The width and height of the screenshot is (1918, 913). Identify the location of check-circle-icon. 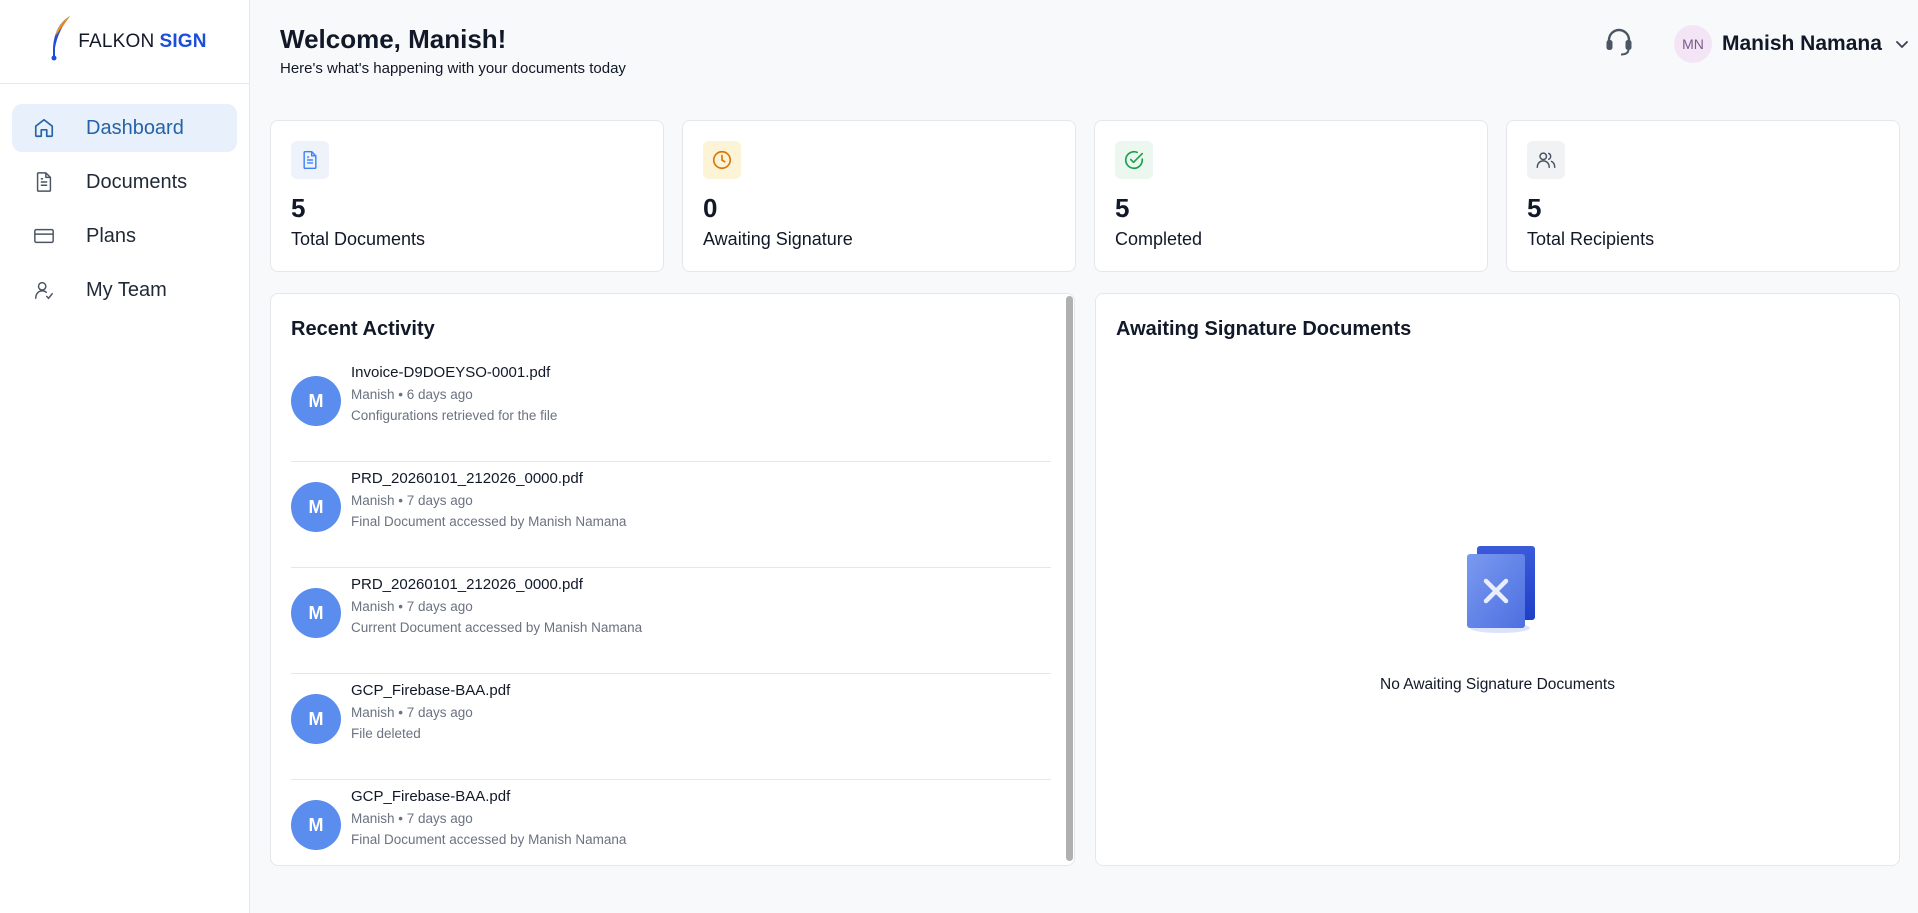
(1134, 160).